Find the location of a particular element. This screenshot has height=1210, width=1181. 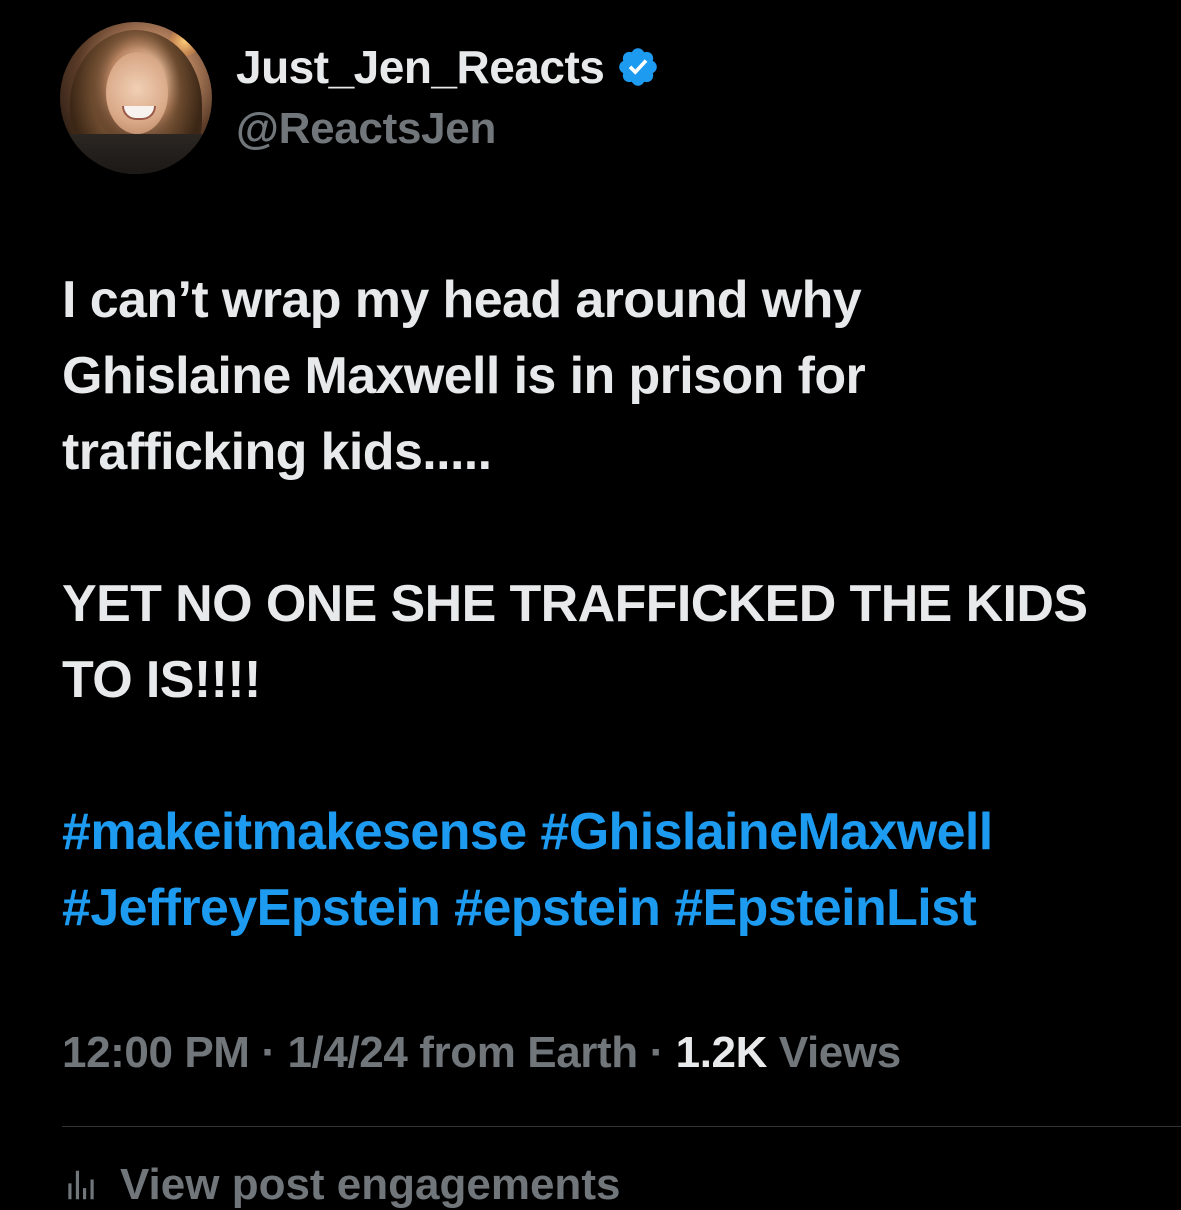

hashtag-line: #JeffreyEpstein #epstein #EpsteinList is located at coordinates (617, 908).